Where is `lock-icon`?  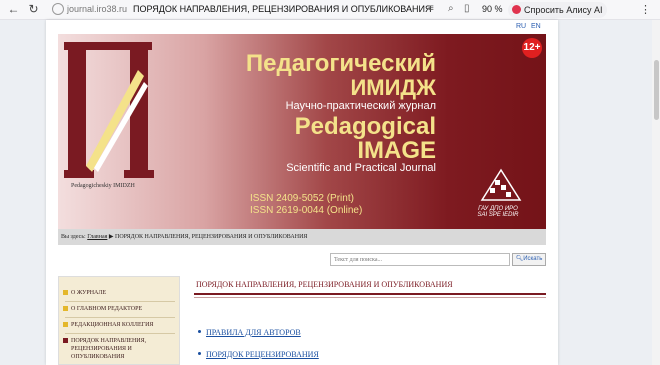
lock-icon is located at coordinates (58, 9).